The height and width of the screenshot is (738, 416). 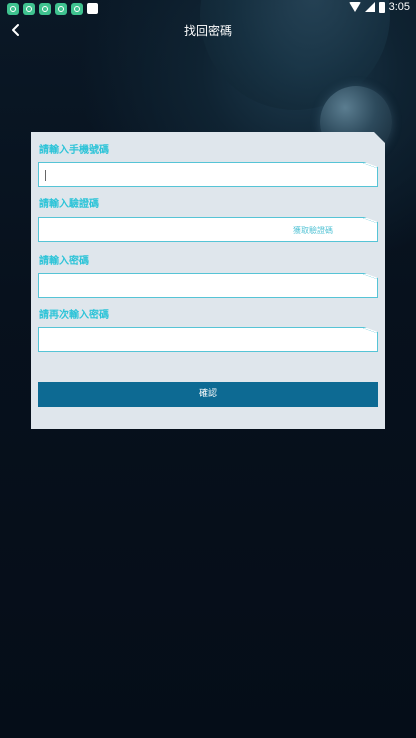 What do you see at coordinates (381, 7) in the screenshot?
I see `battery-icon` at bounding box center [381, 7].